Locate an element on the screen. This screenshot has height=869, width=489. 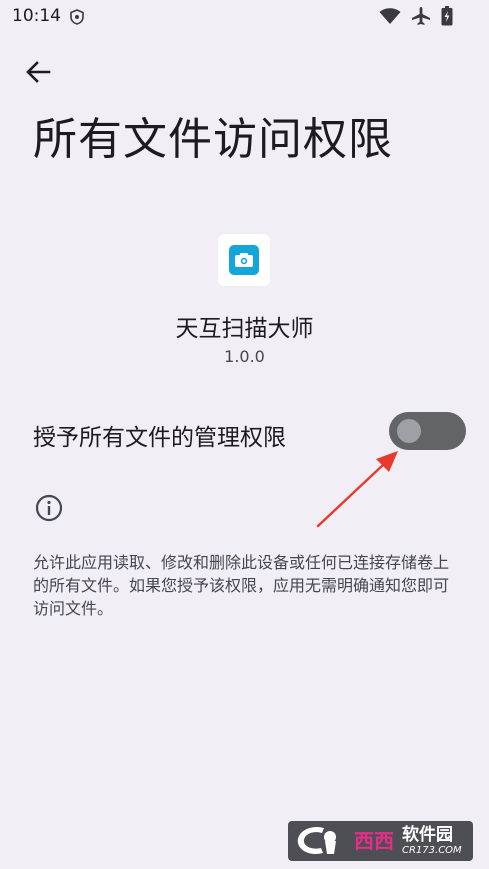
camera-icon is located at coordinates (244, 260).